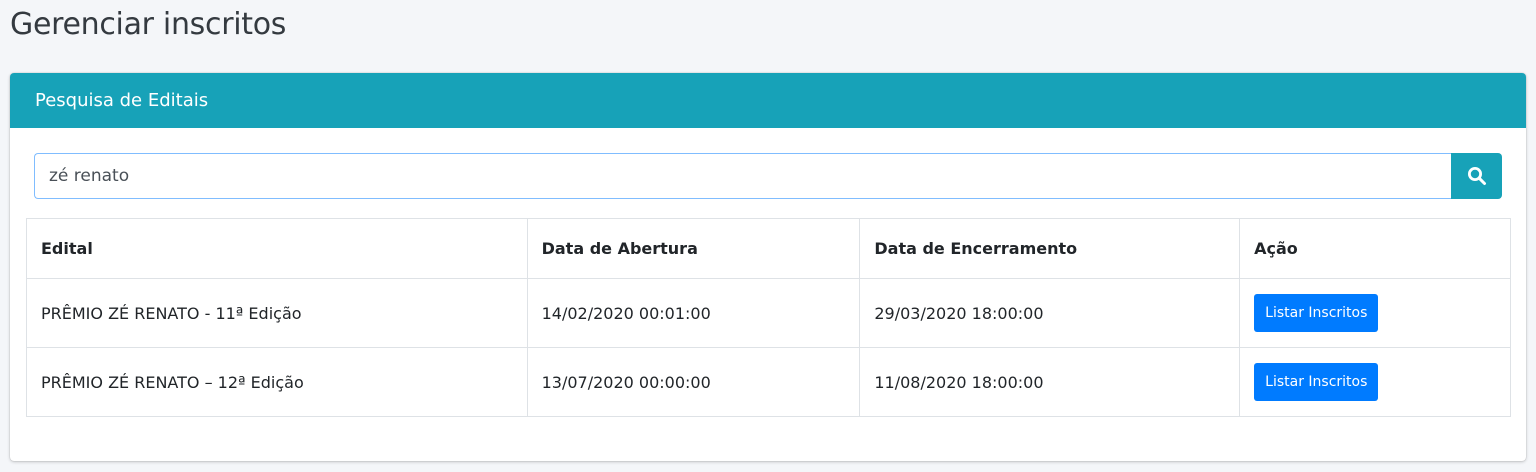 Image resolution: width=1536 pixels, height=472 pixels. Describe the element at coordinates (693, 313) in the screenshot. I see `cell-data-abertura: 14/02/2020 00:01:00` at that location.